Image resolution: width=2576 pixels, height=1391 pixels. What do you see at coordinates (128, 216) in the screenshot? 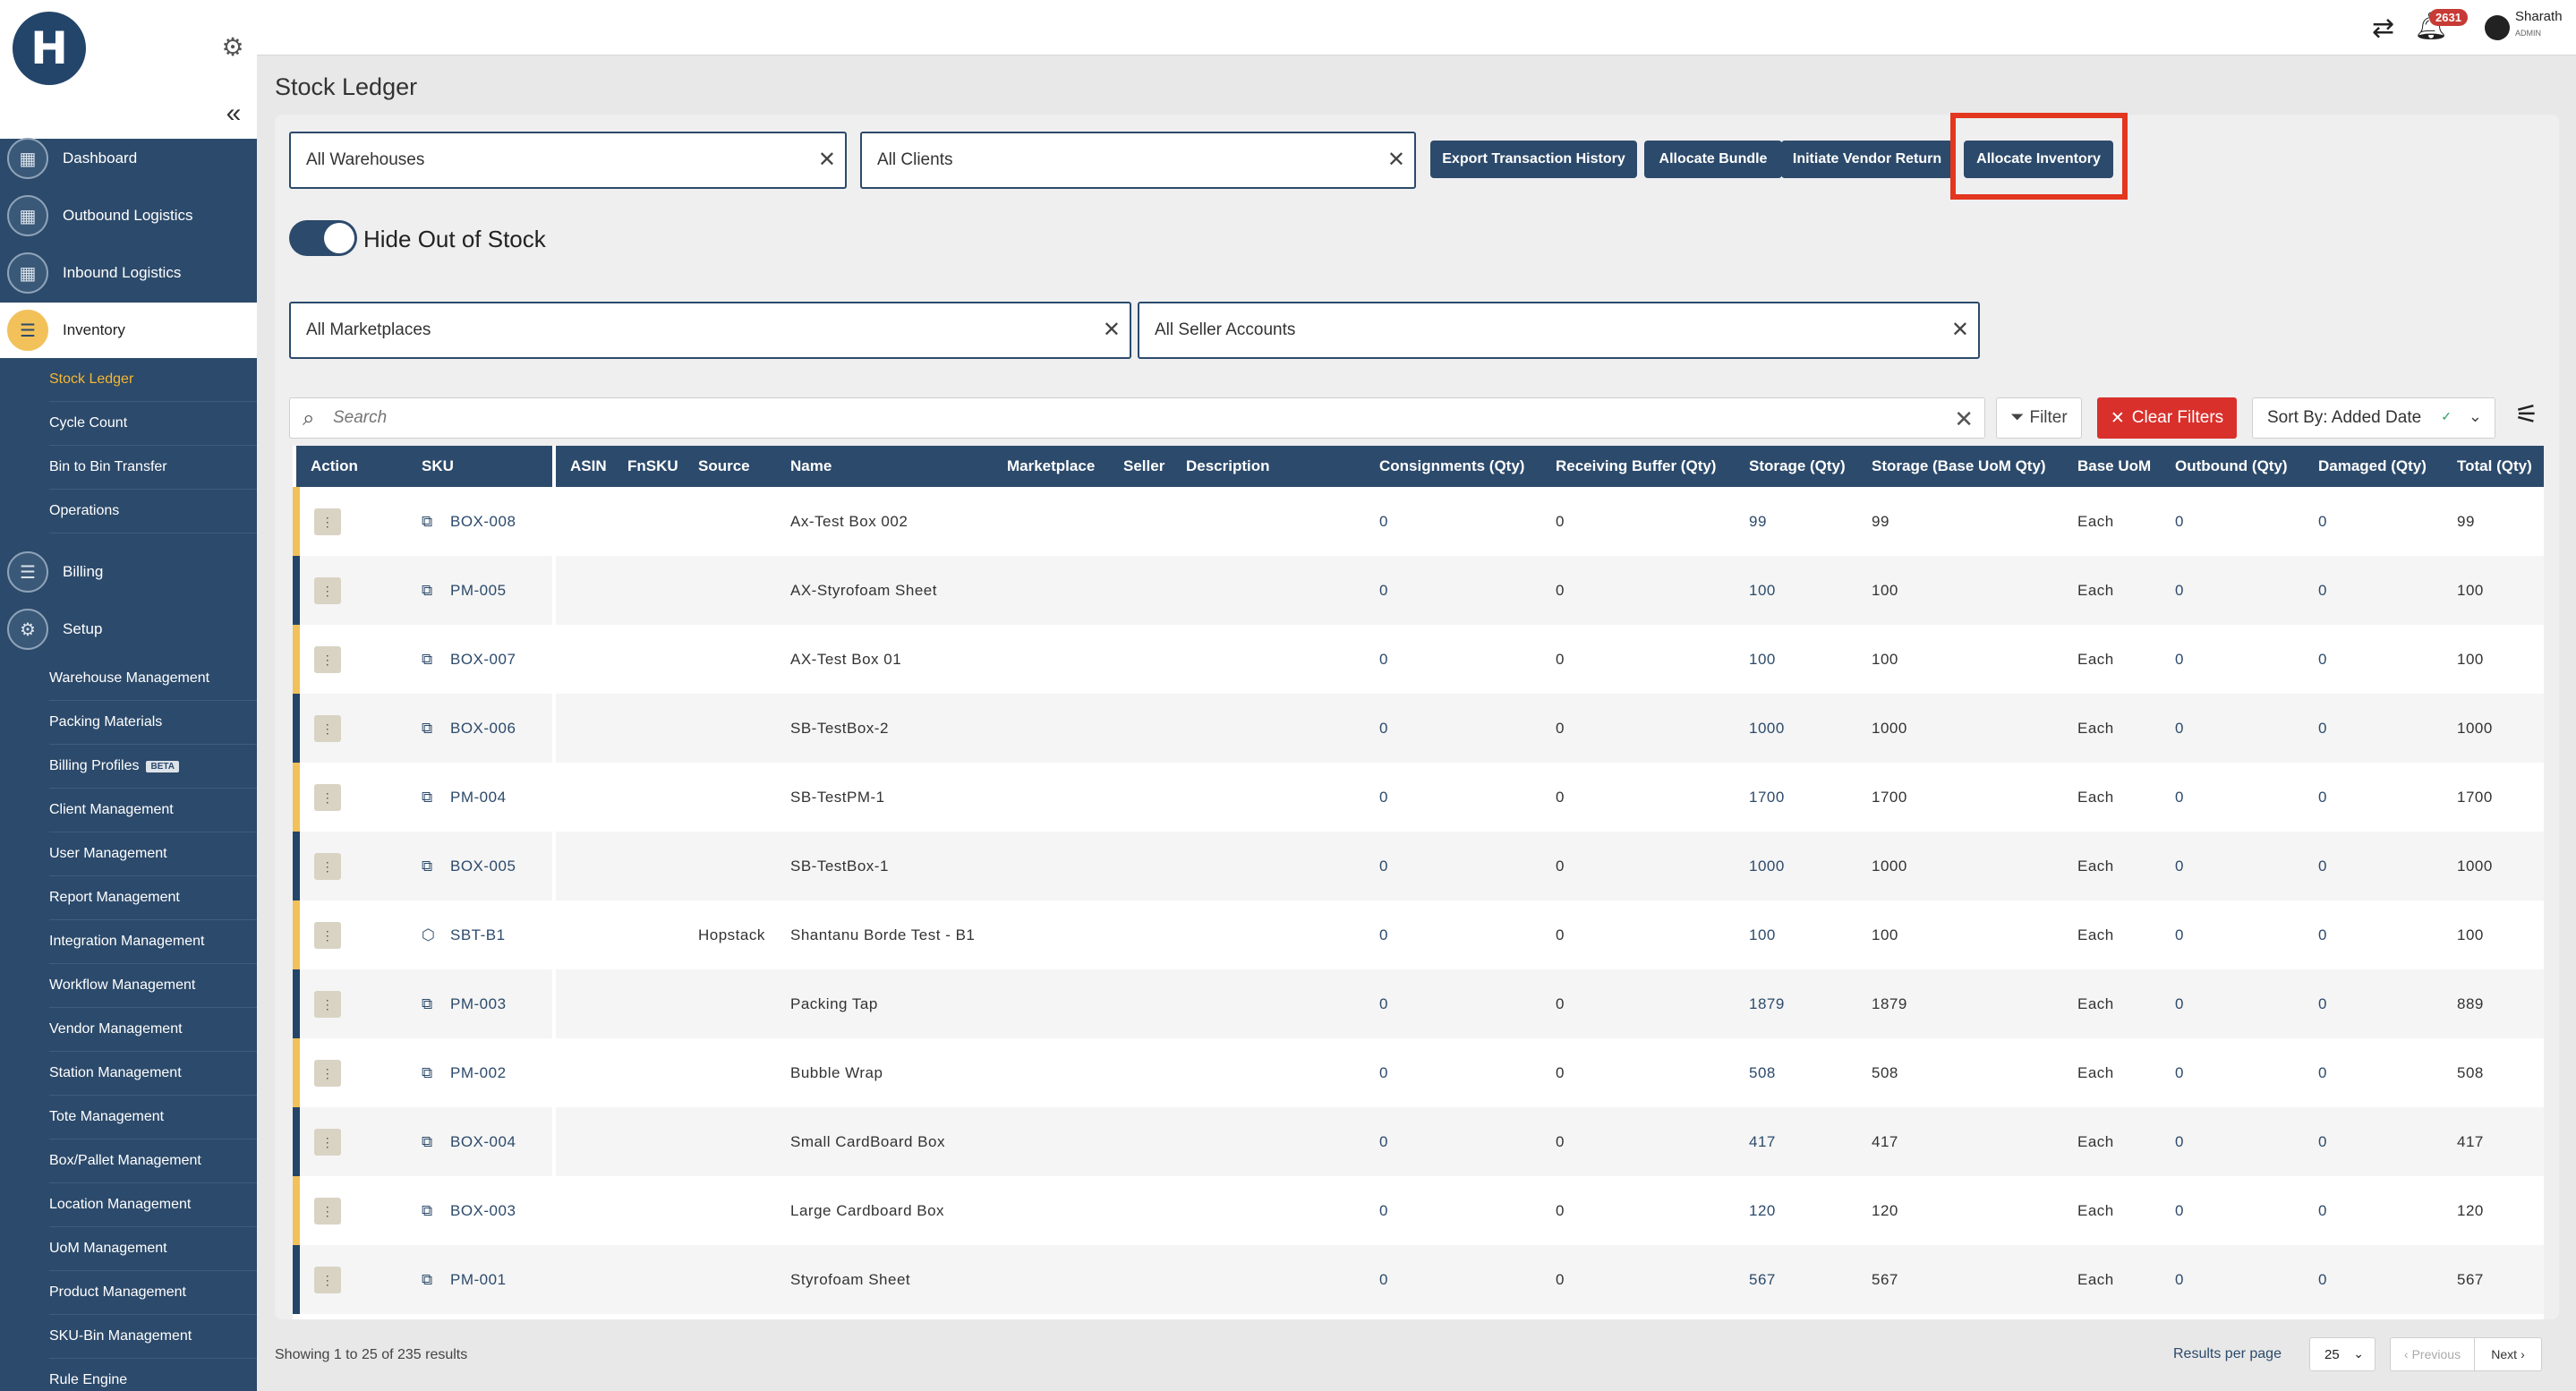
I see `sidebar-item-outbound-logistics: ▦ Outbound Logistics` at bounding box center [128, 216].